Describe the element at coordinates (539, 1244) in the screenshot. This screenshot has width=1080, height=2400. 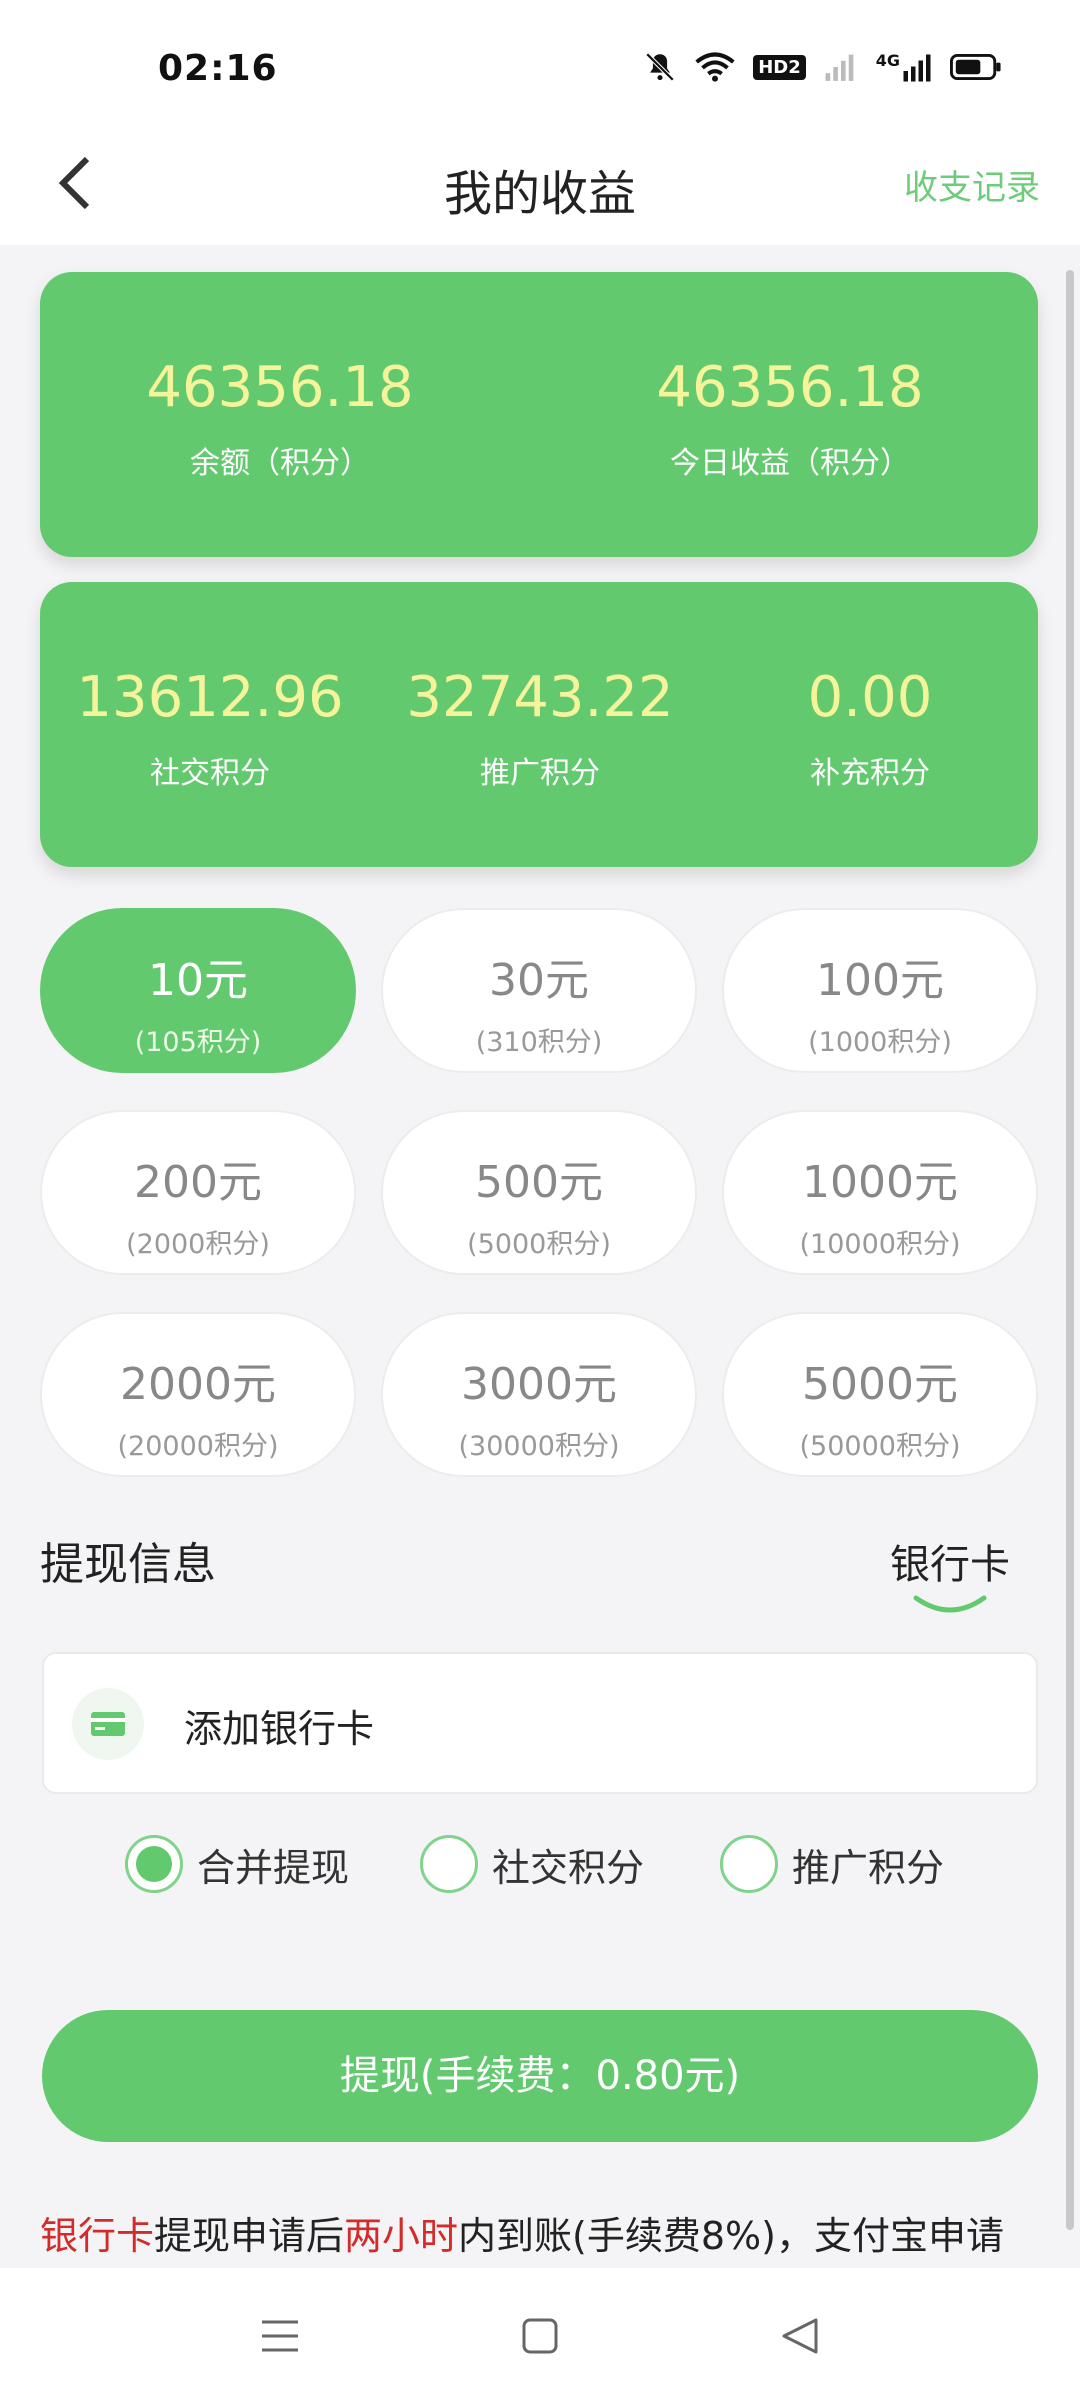
I see `amount-option-points: (5000积分)` at that location.